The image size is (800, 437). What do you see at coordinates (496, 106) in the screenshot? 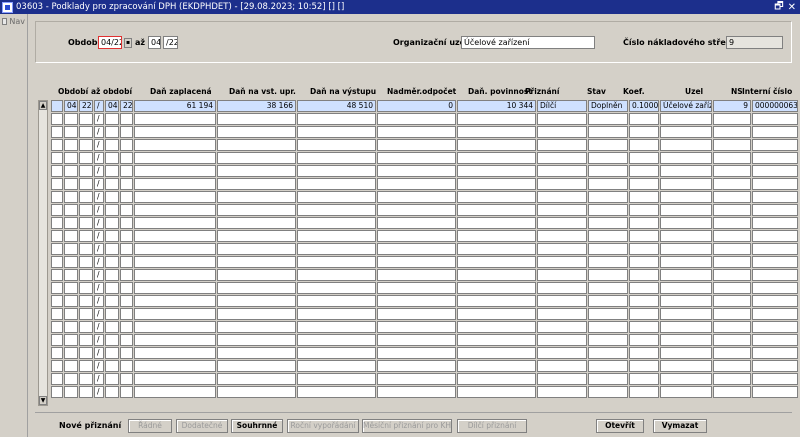
I see `dan-povinnost-cell: 10 344` at bounding box center [496, 106].